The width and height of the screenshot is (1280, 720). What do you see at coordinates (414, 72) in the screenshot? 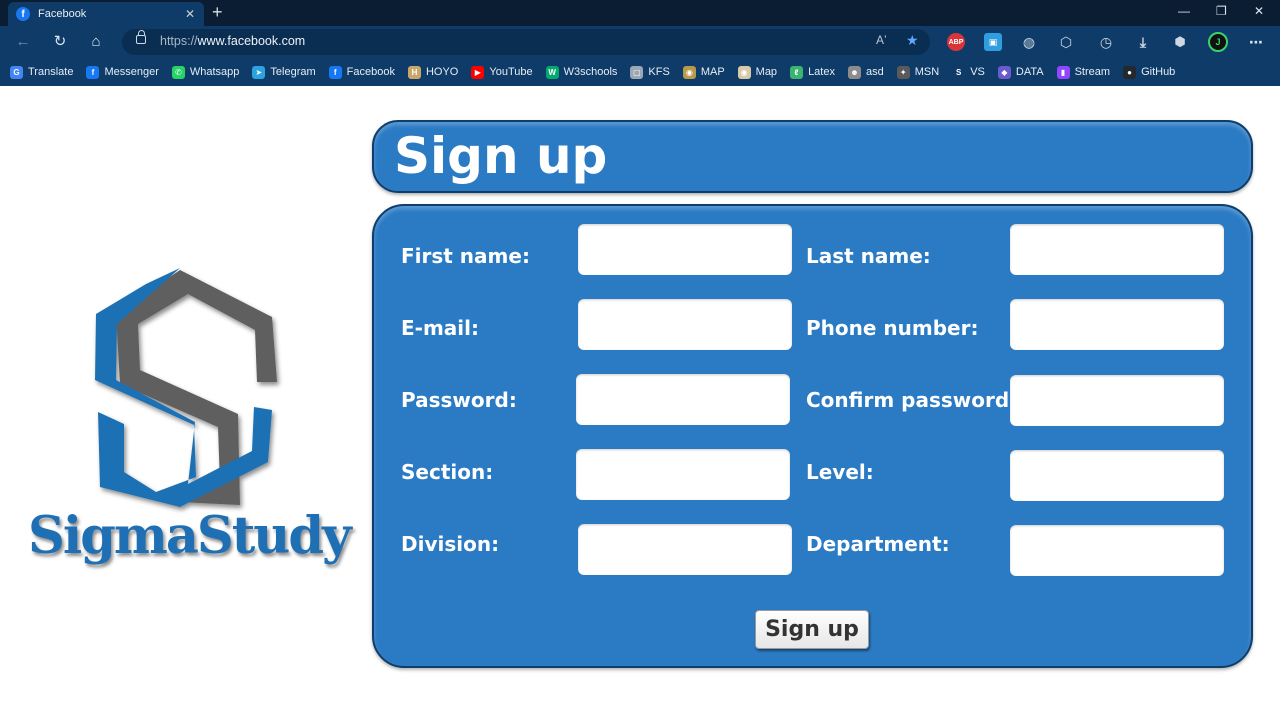
I see `hoyo-icon: H` at bounding box center [414, 72].